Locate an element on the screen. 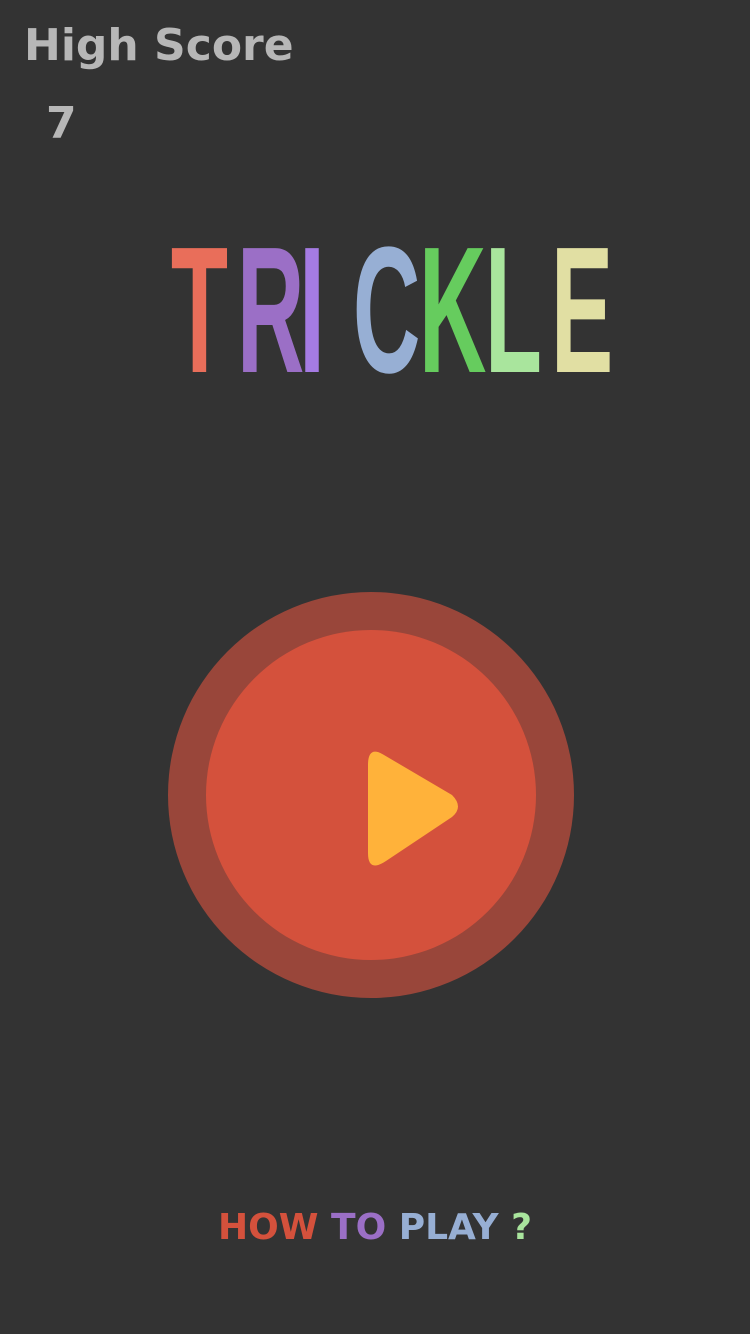 The height and width of the screenshot is (1334, 750). play-icon is located at coordinates (371, 795).